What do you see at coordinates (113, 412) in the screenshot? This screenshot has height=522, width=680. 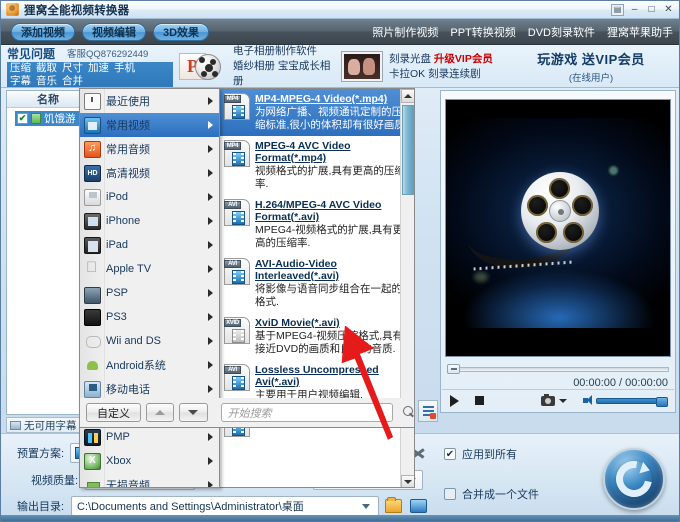 I see `custom-button: 自定义` at bounding box center [113, 412].